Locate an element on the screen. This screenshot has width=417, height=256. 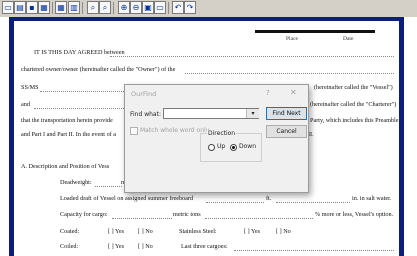
direction-label: Direction is located at coordinates (222, 133).